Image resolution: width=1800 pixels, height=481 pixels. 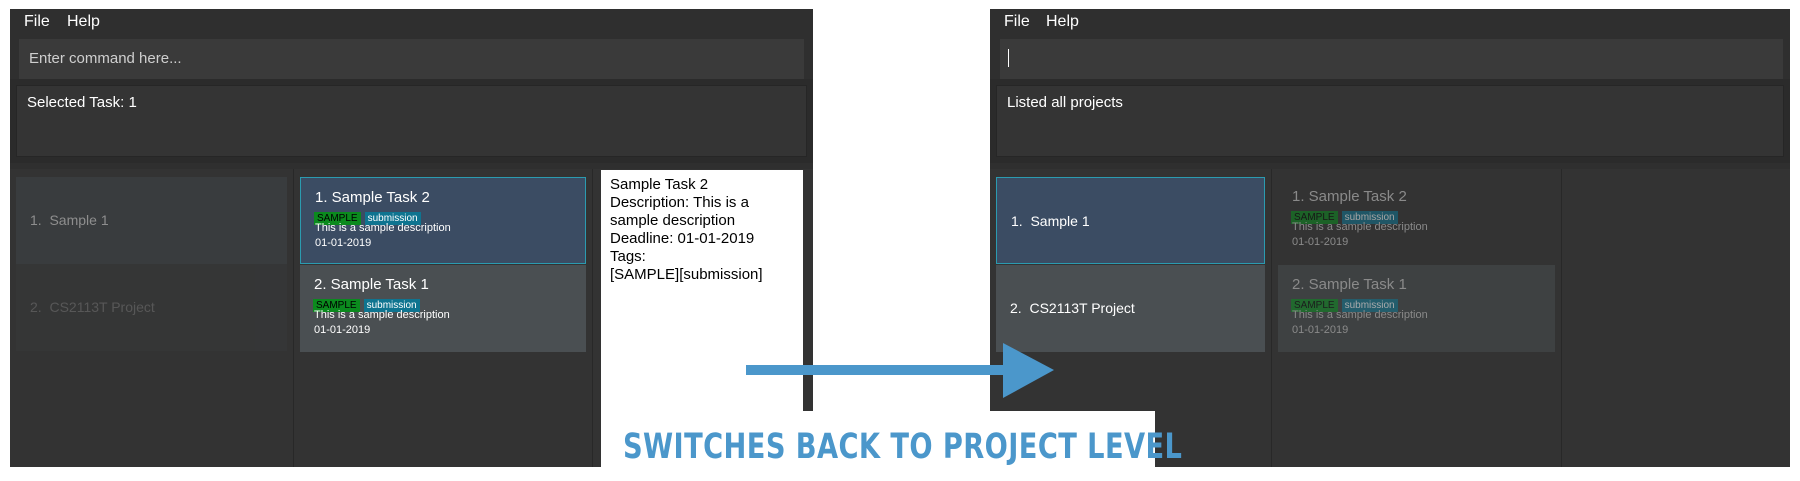 I want to click on caption-box: SWITCHES BACK TO PROJECT LEVEL, so click(x=891, y=446).